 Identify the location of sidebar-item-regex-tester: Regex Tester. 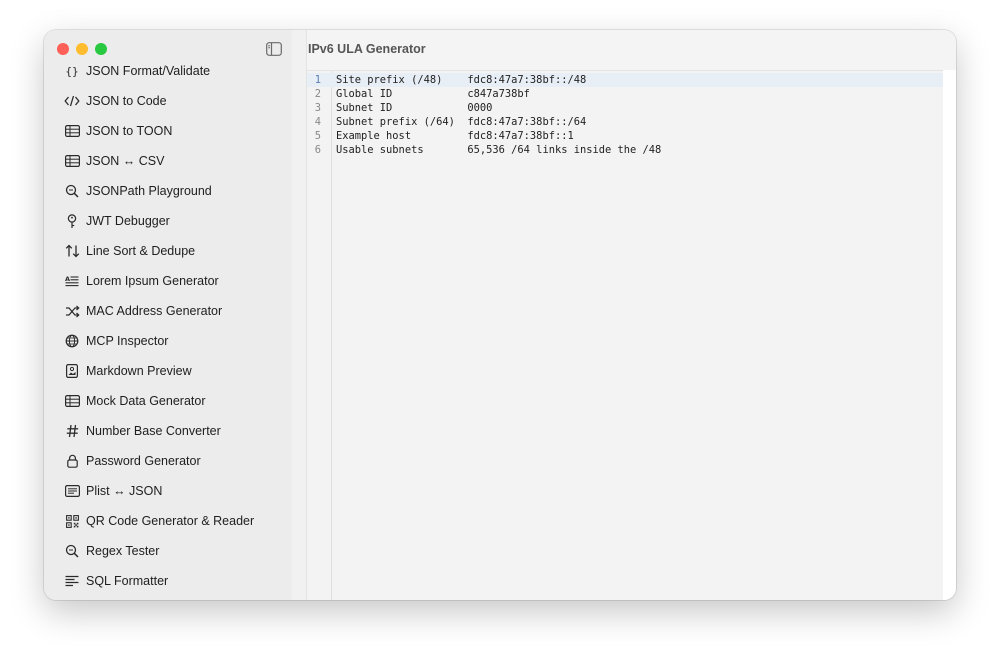
(168, 551).